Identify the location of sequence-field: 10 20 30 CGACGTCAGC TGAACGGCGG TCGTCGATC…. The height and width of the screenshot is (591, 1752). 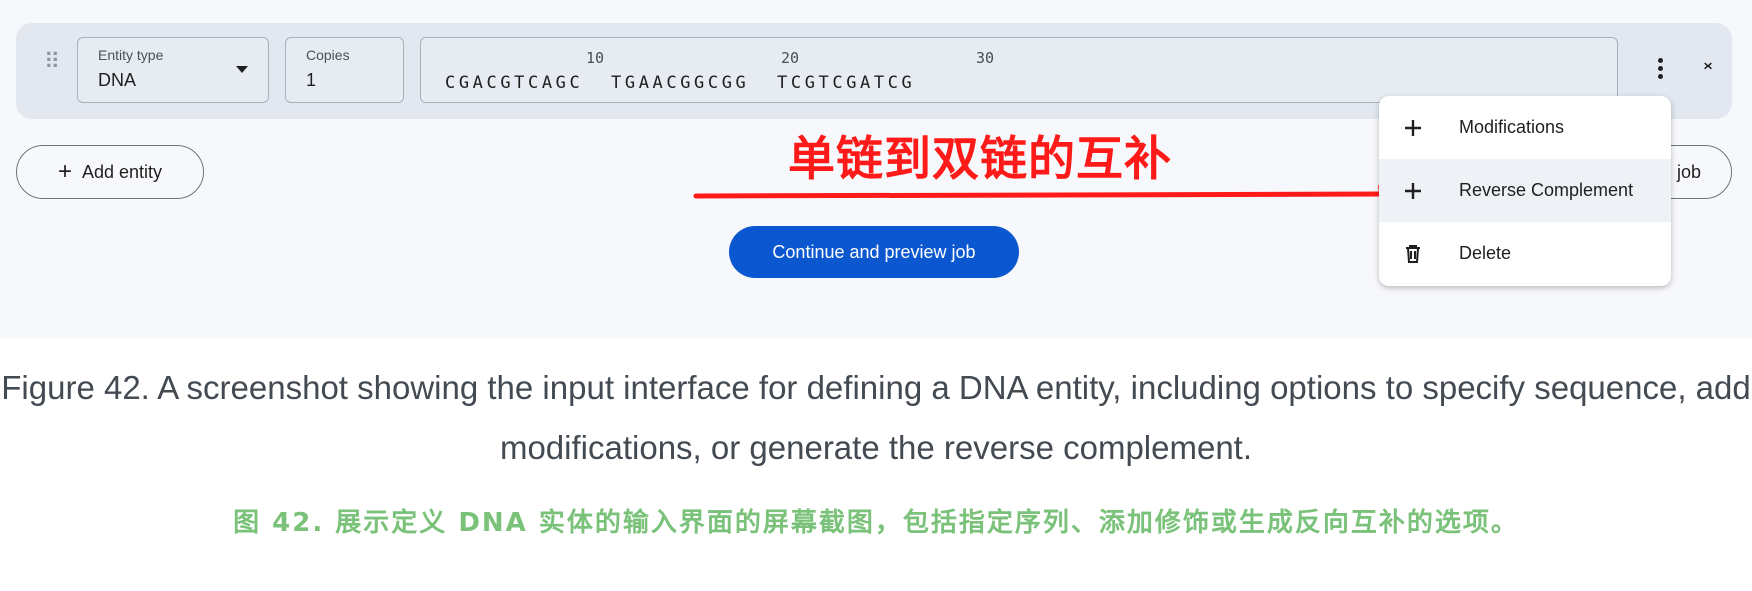
(1019, 70).